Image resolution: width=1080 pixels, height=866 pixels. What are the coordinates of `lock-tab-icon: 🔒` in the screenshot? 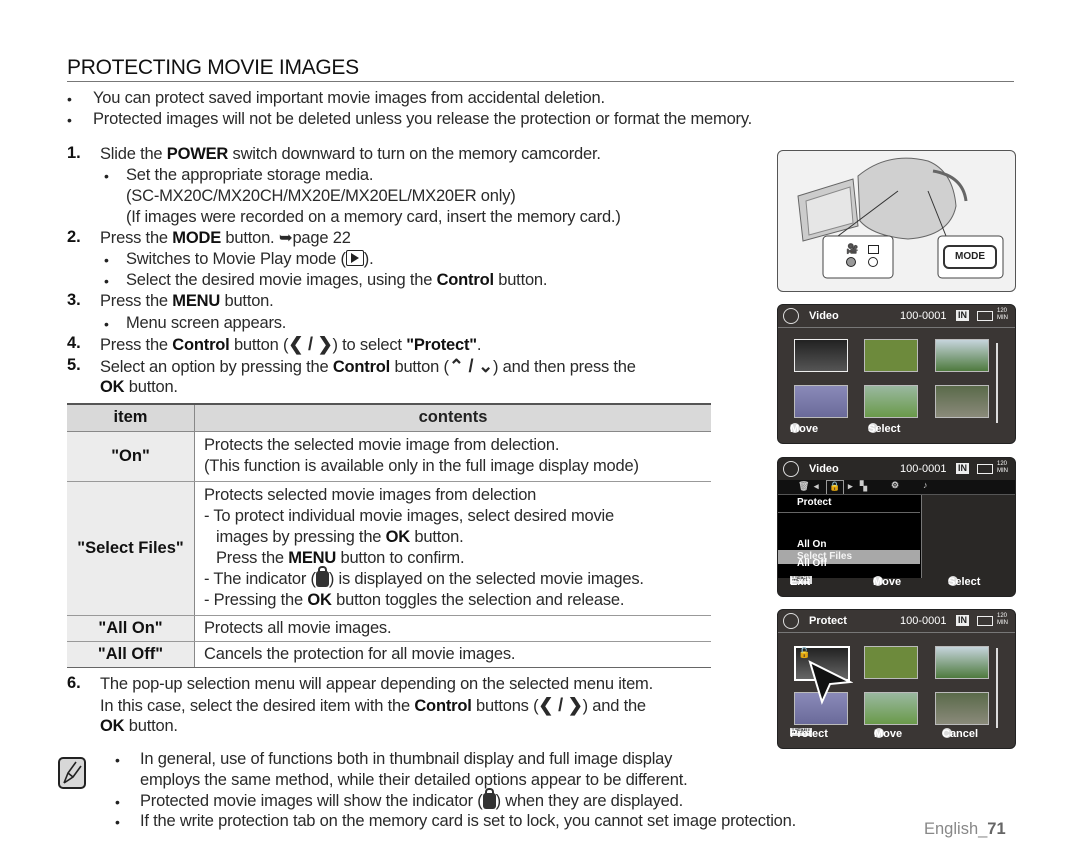 It's located at (835, 487).